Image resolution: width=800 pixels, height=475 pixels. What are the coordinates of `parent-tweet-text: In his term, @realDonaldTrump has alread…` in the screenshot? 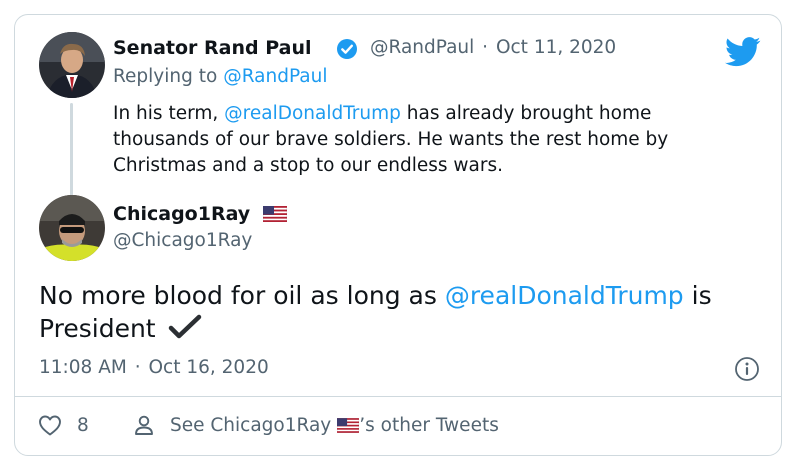 It's located at (438, 140).